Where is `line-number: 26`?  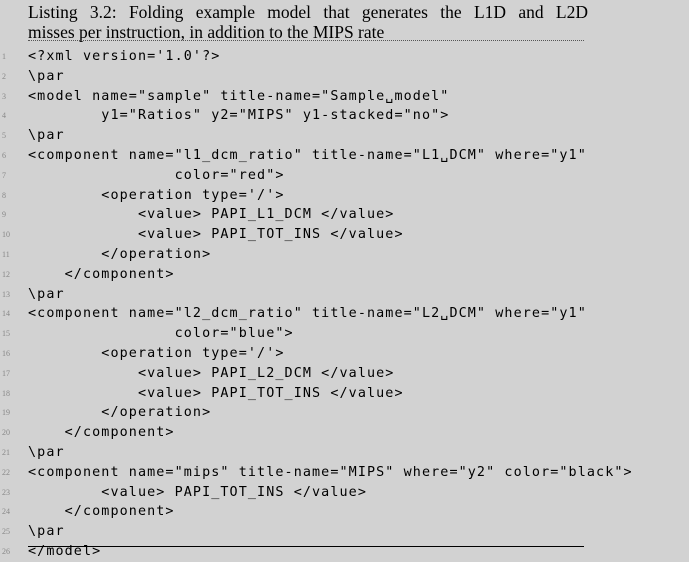
line-number: 26 is located at coordinates (6, 551).